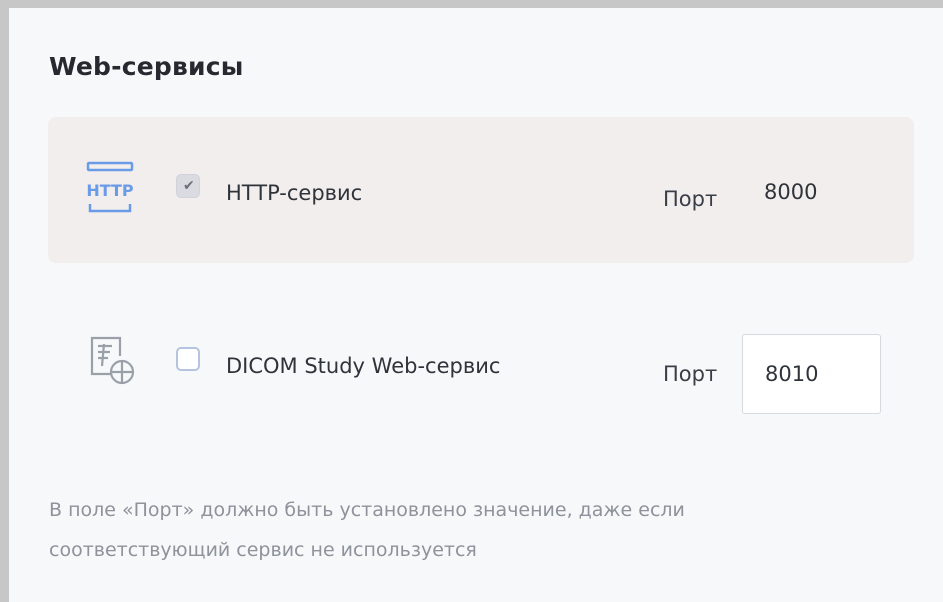 The image size is (943, 602). I want to click on http-service-checkbox: ✔, so click(188, 186).